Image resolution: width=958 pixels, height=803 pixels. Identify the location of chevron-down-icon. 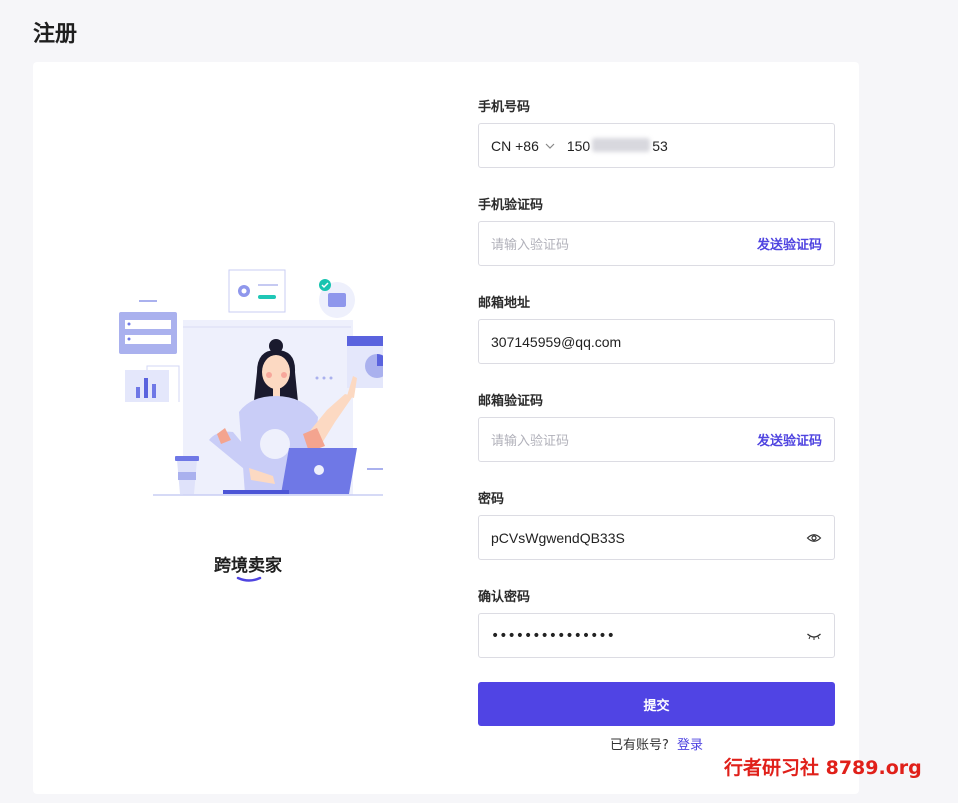
(550, 146).